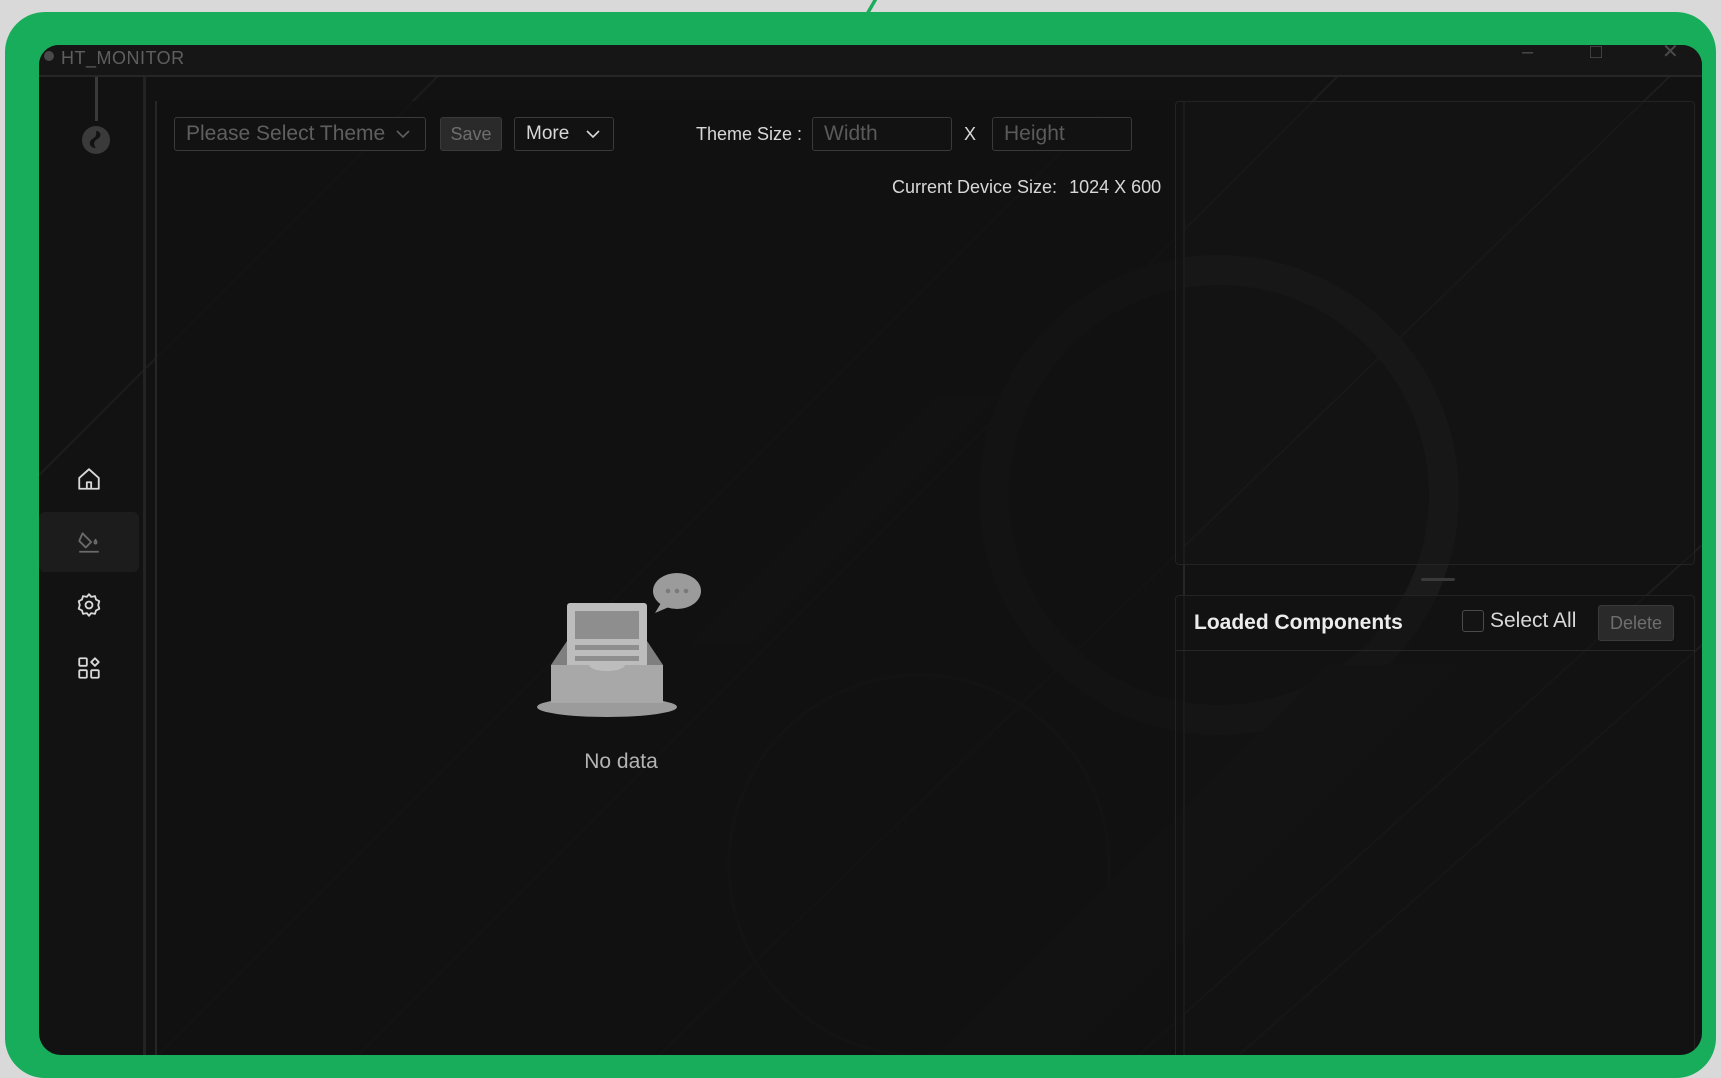 The image size is (1721, 1078). I want to click on save-button: Save, so click(471, 134).